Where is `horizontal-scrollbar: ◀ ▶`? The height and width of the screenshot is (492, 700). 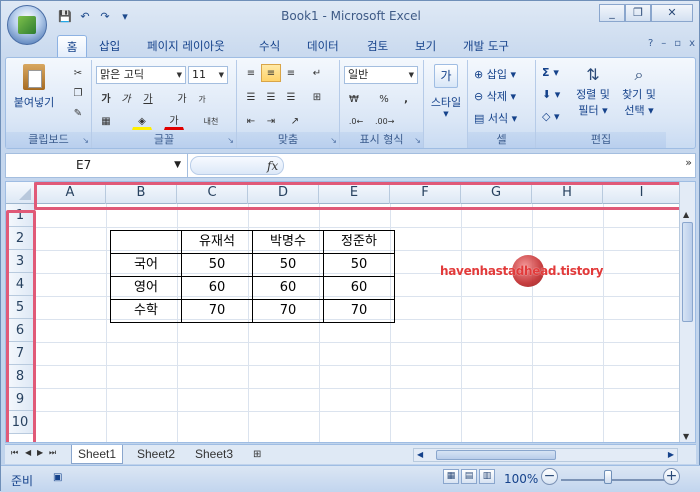
horizontal-scrollbar: ◀ ▶ is located at coordinates (545, 455).